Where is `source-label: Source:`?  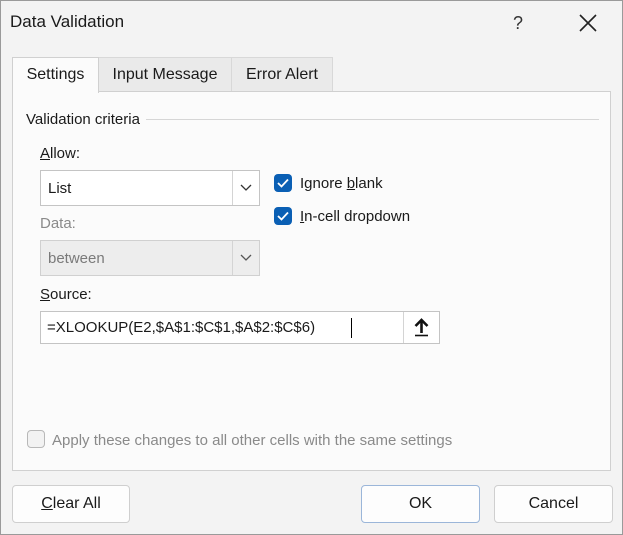
source-label: Source: is located at coordinates (66, 294).